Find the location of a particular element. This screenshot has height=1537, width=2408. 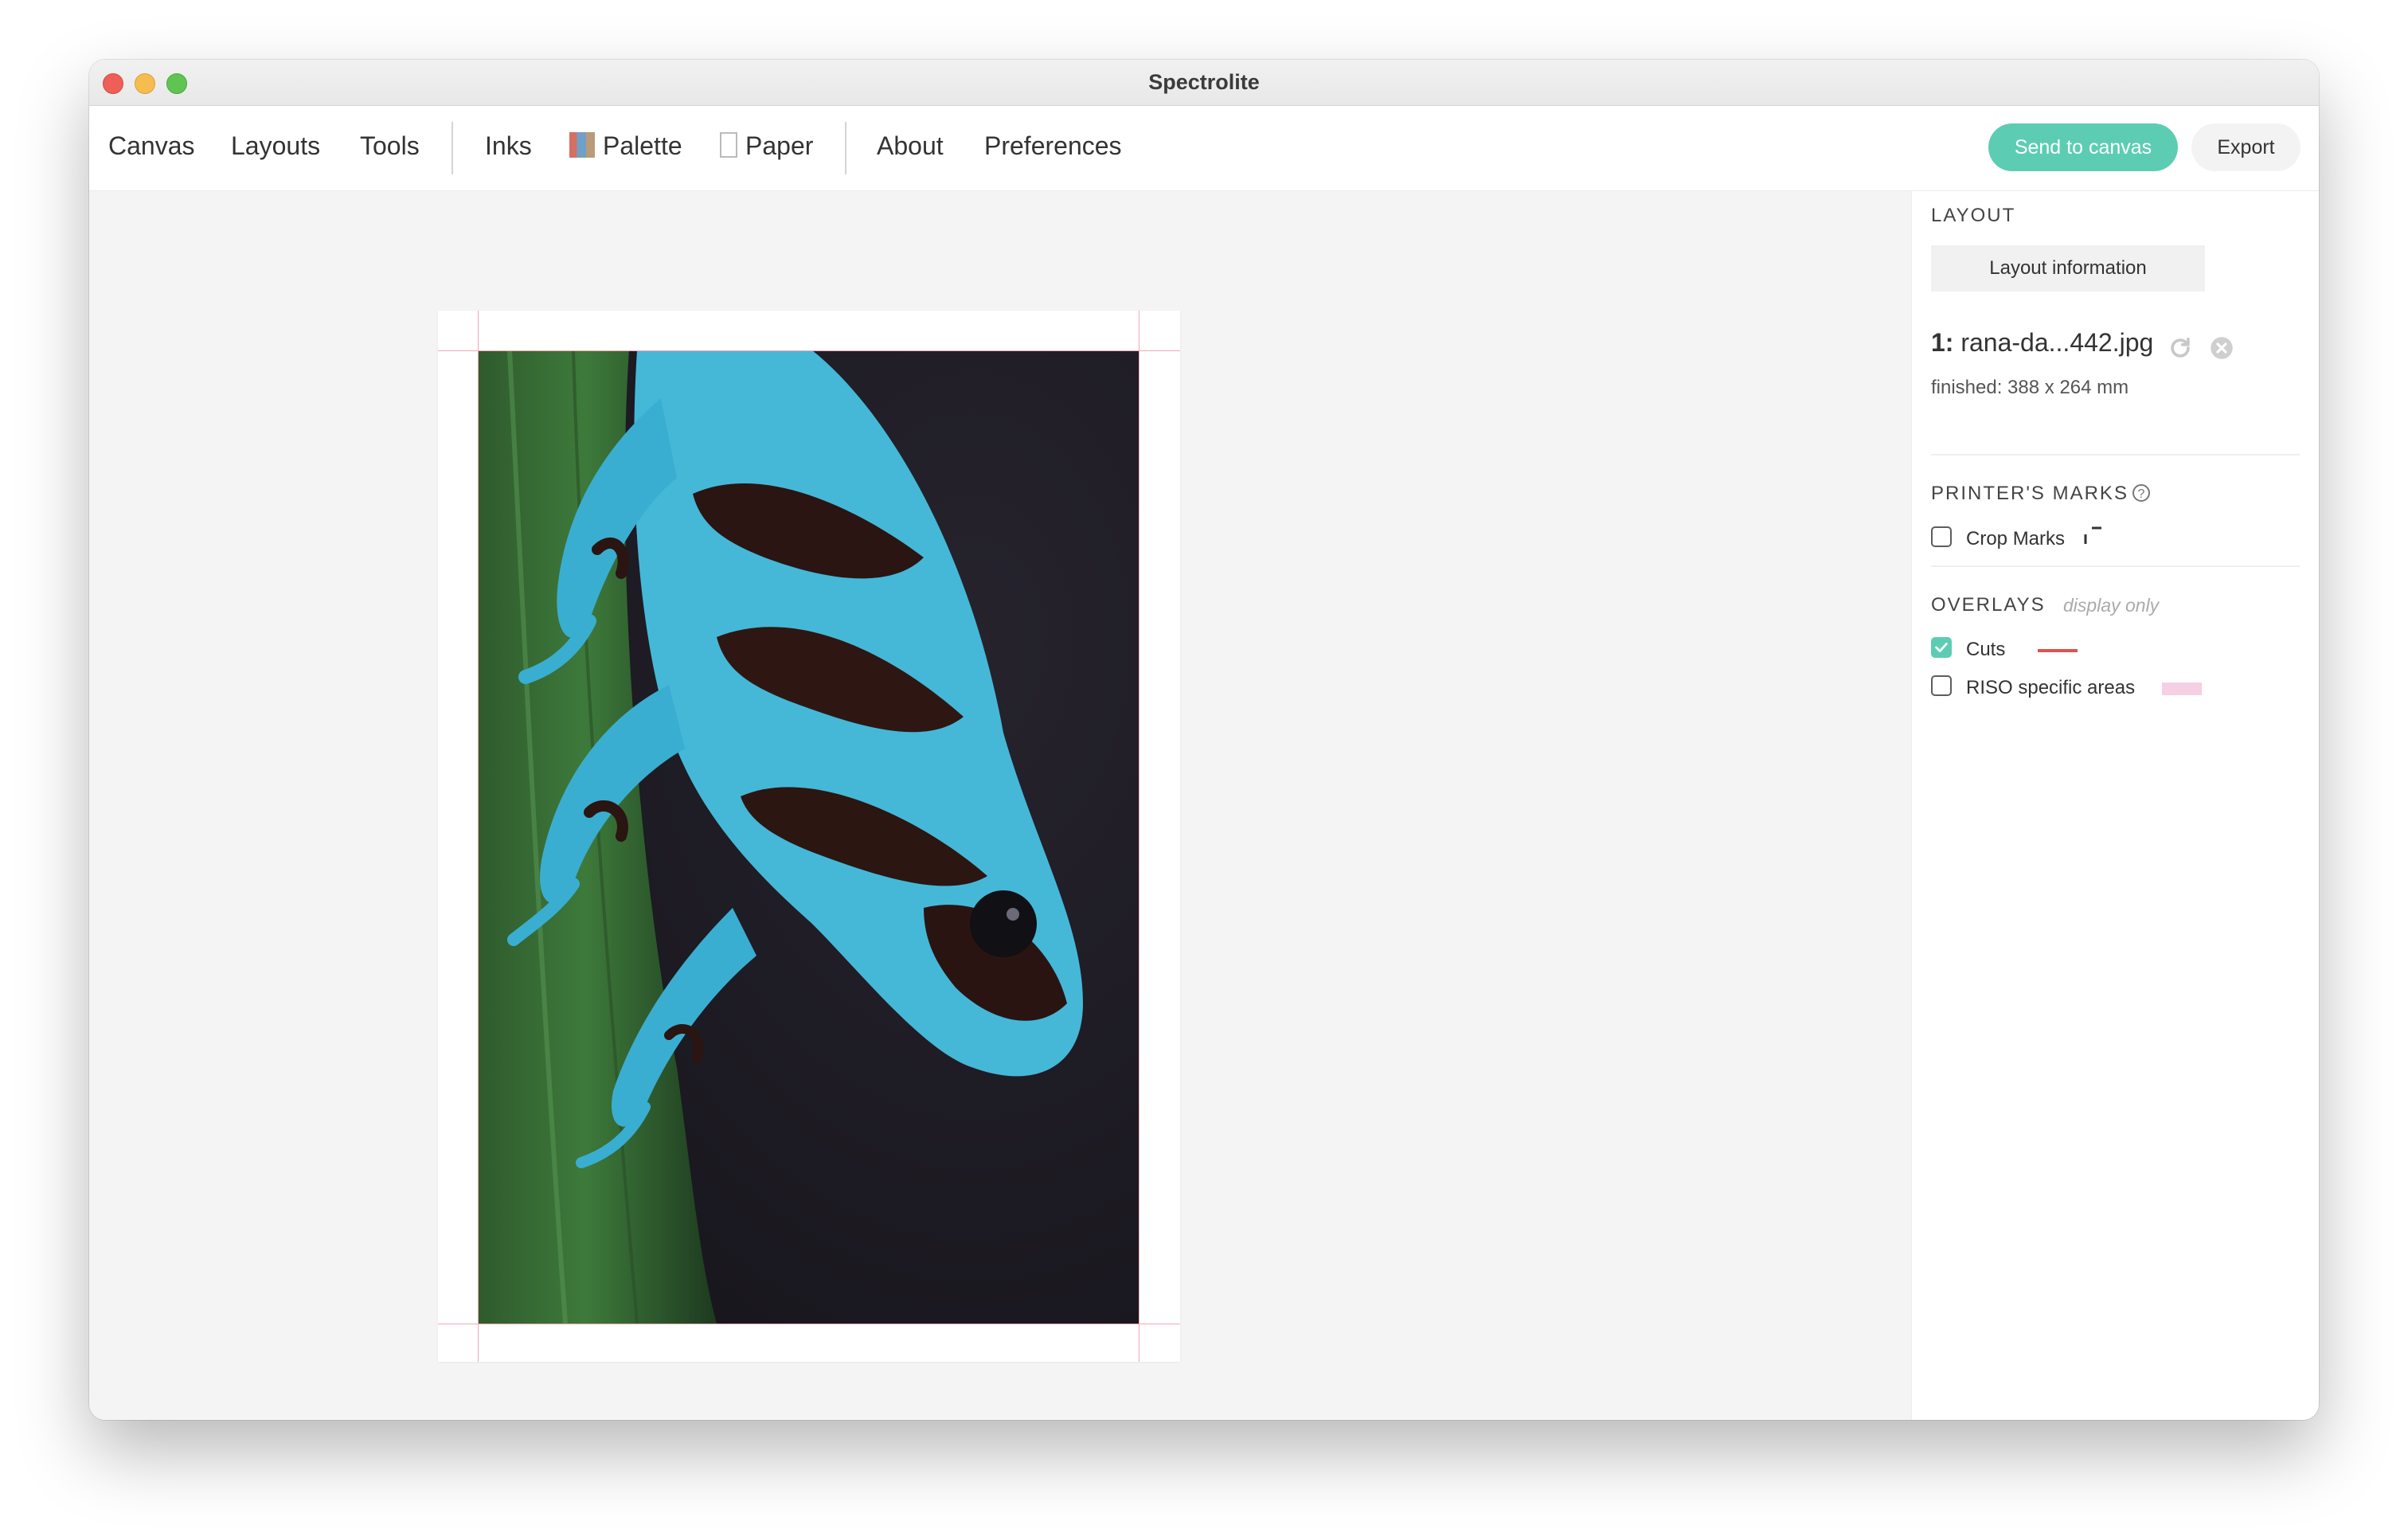

file-entry: 1: rana-da...442.jpg is located at coordinates (2042, 343).